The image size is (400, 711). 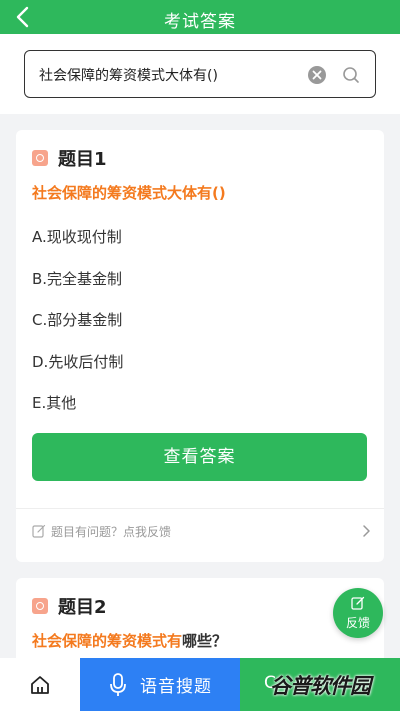 What do you see at coordinates (200, 508) in the screenshot?
I see `divider` at bounding box center [200, 508].